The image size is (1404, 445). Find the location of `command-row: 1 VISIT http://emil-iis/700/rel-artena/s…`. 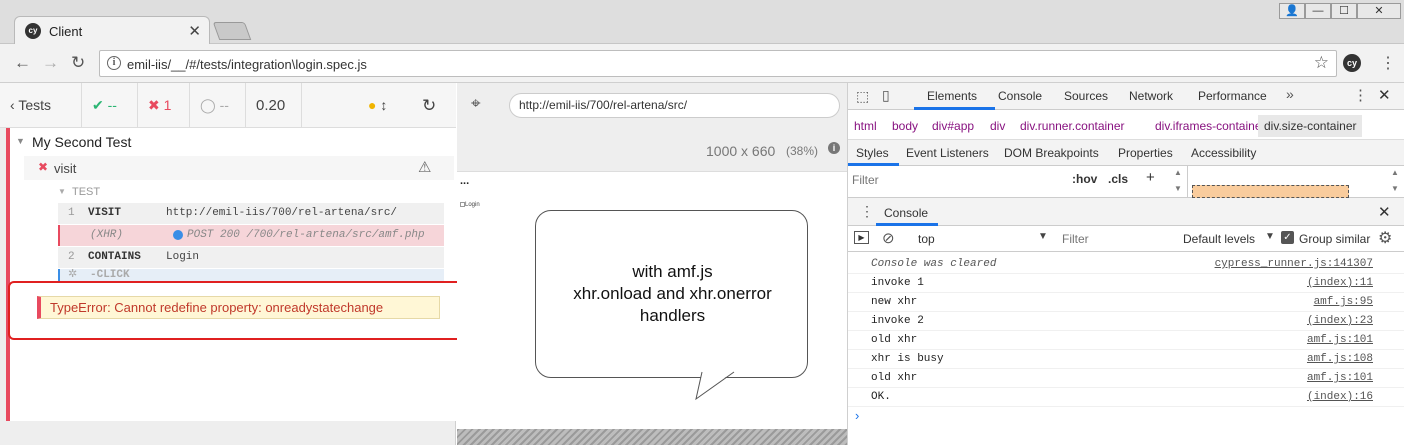

command-row: 1 VISIT http://emil-iis/700/rel-artena/s… is located at coordinates (251, 213).